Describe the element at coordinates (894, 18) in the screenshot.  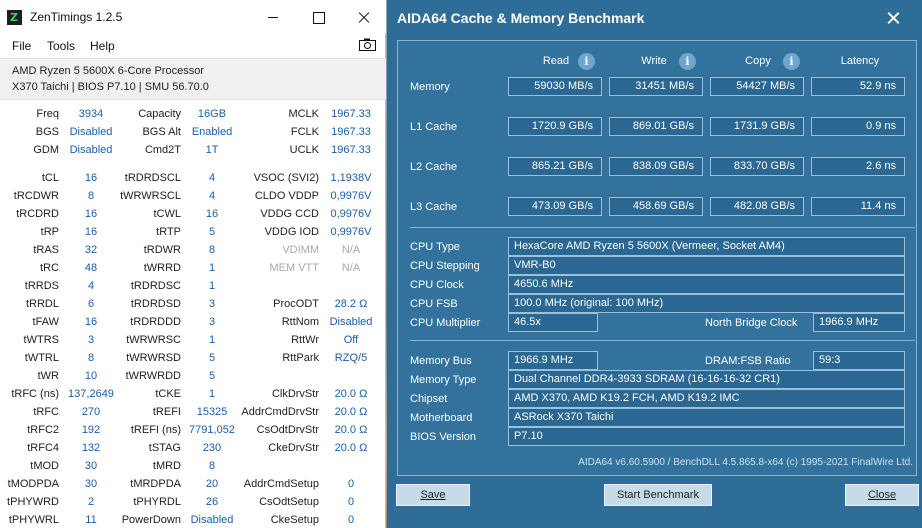
I see `aida-close-icon` at that location.